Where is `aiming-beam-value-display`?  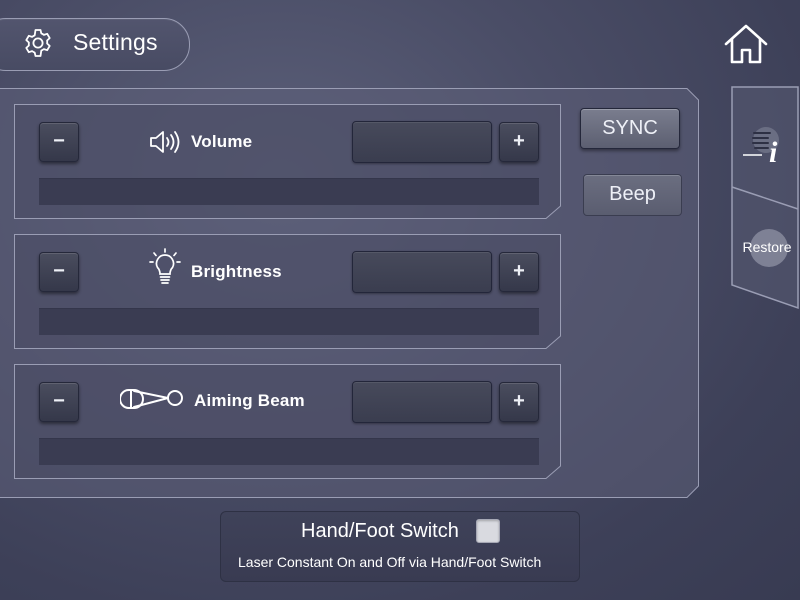 aiming-beam-value-display is located at coordinates (422, 402).